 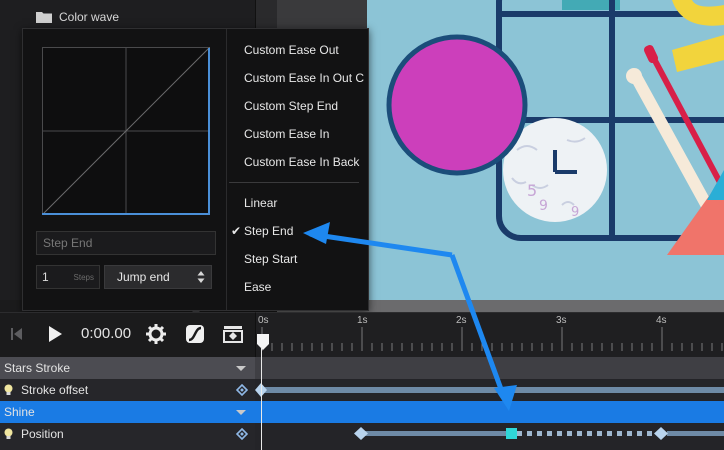 I want to click on ruler-ticks, so click(x=492, y=339).